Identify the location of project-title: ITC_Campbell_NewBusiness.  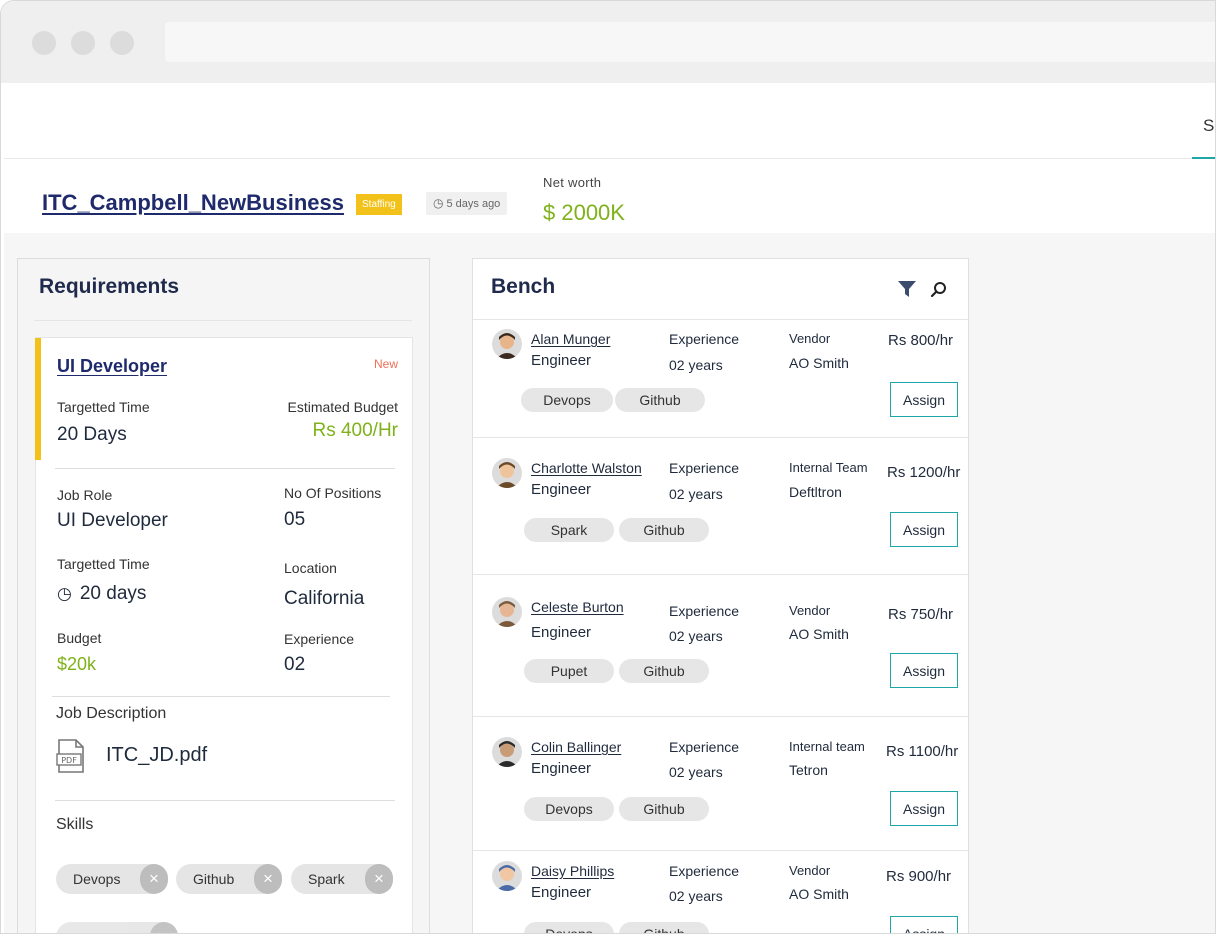
(193, 203).